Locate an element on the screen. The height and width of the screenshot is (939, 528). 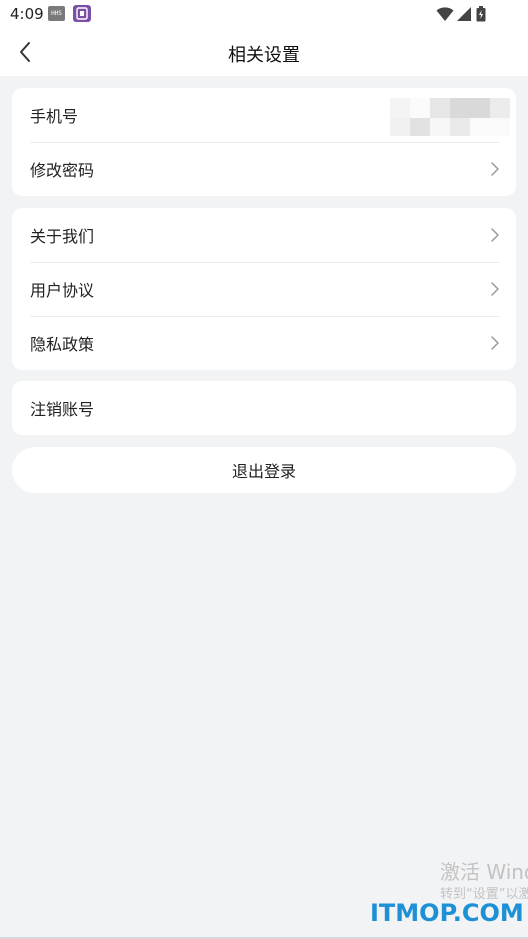
privacy-policy-label: 隐私政策 is located at coordinates (62, 344).